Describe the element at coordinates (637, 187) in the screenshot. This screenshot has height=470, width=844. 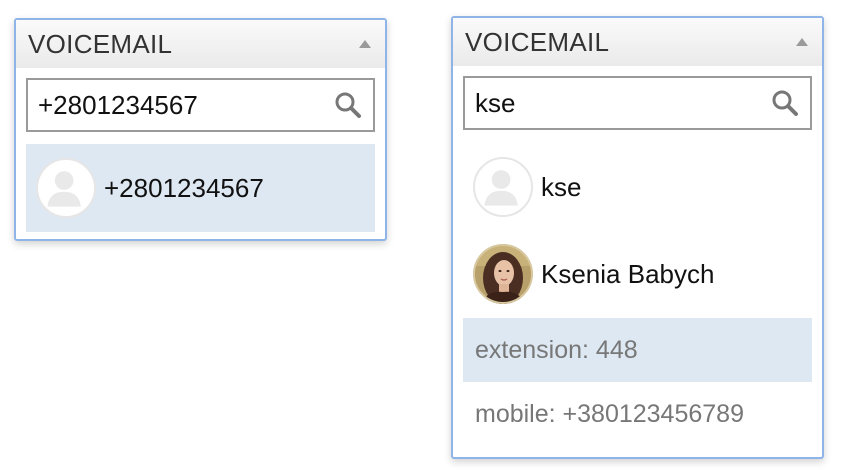
I see `result-item: kse` at that location.